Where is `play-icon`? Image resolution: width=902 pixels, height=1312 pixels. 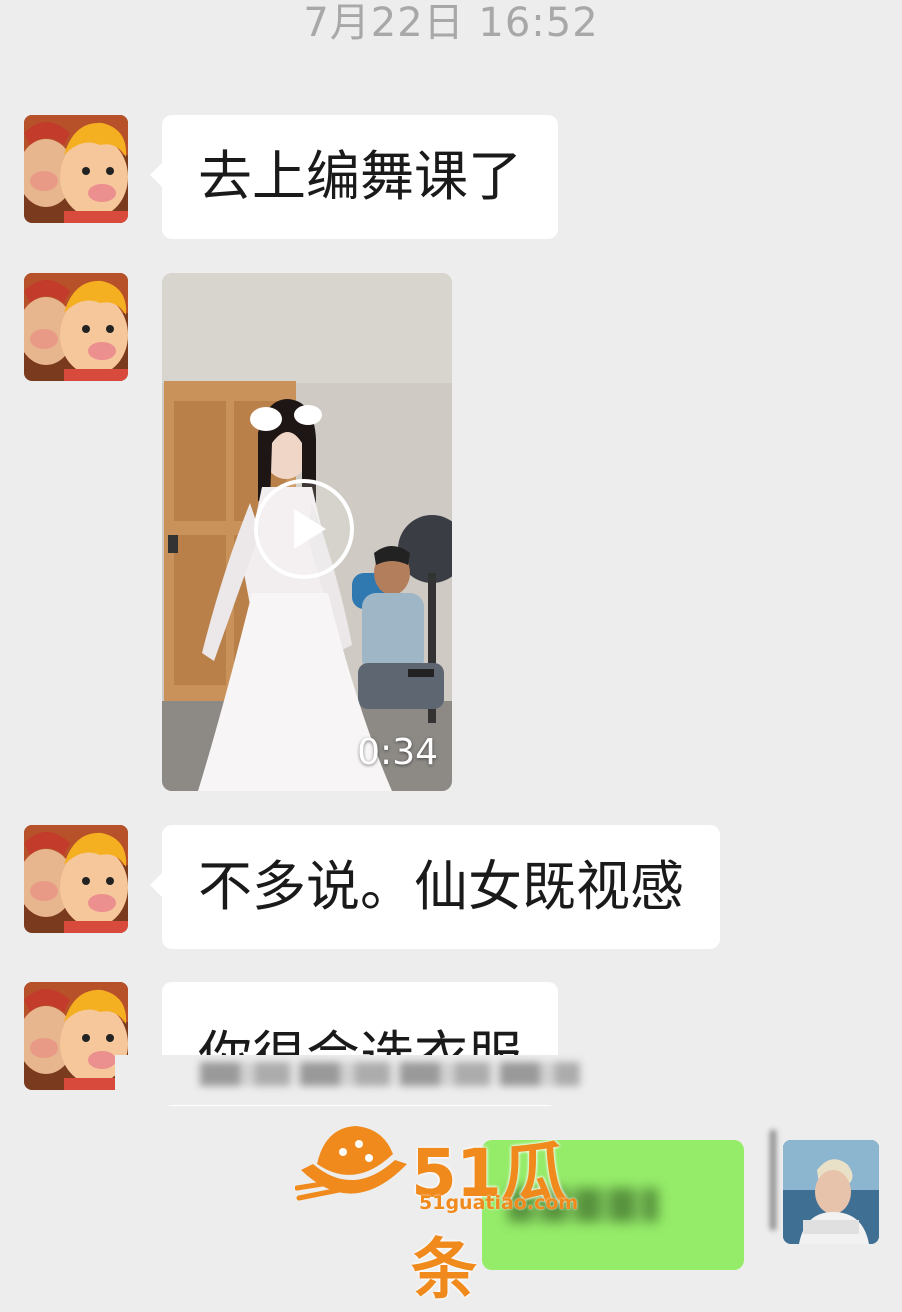 play-icon is located at coordinates (310, 529).